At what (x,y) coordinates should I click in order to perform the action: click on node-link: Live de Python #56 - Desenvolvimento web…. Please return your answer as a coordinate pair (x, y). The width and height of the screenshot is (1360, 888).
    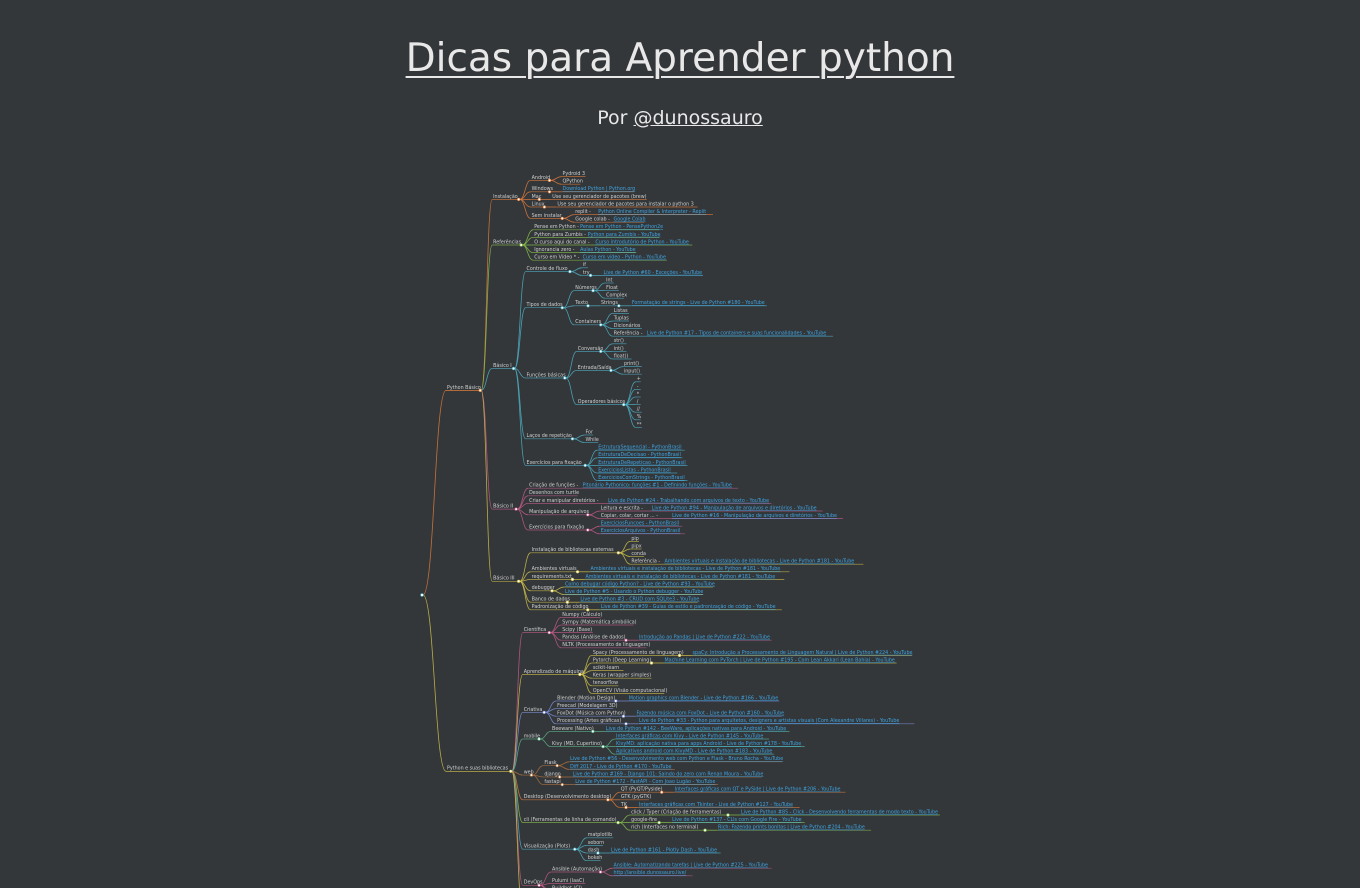
    Looking at the image, I should click on (676, 759).